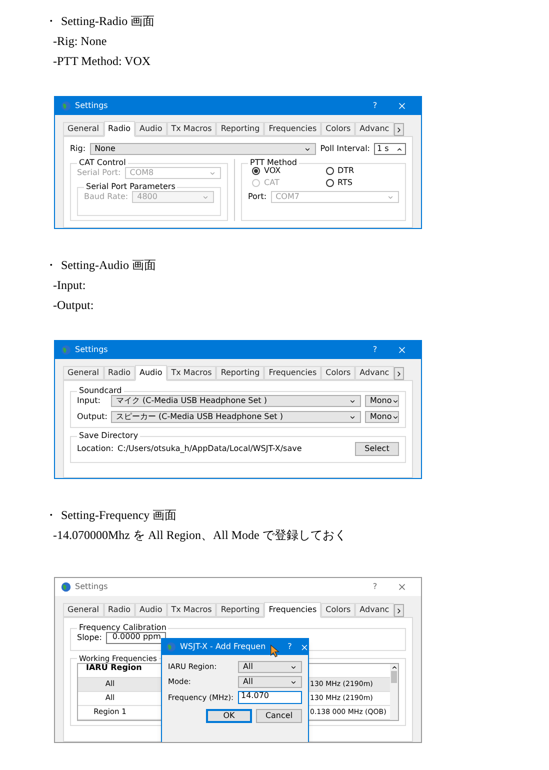  What do you see at coordinates (273, 163) in the screenshot?
I see `group-title: PTT Method` at bounding box center [273, 163].